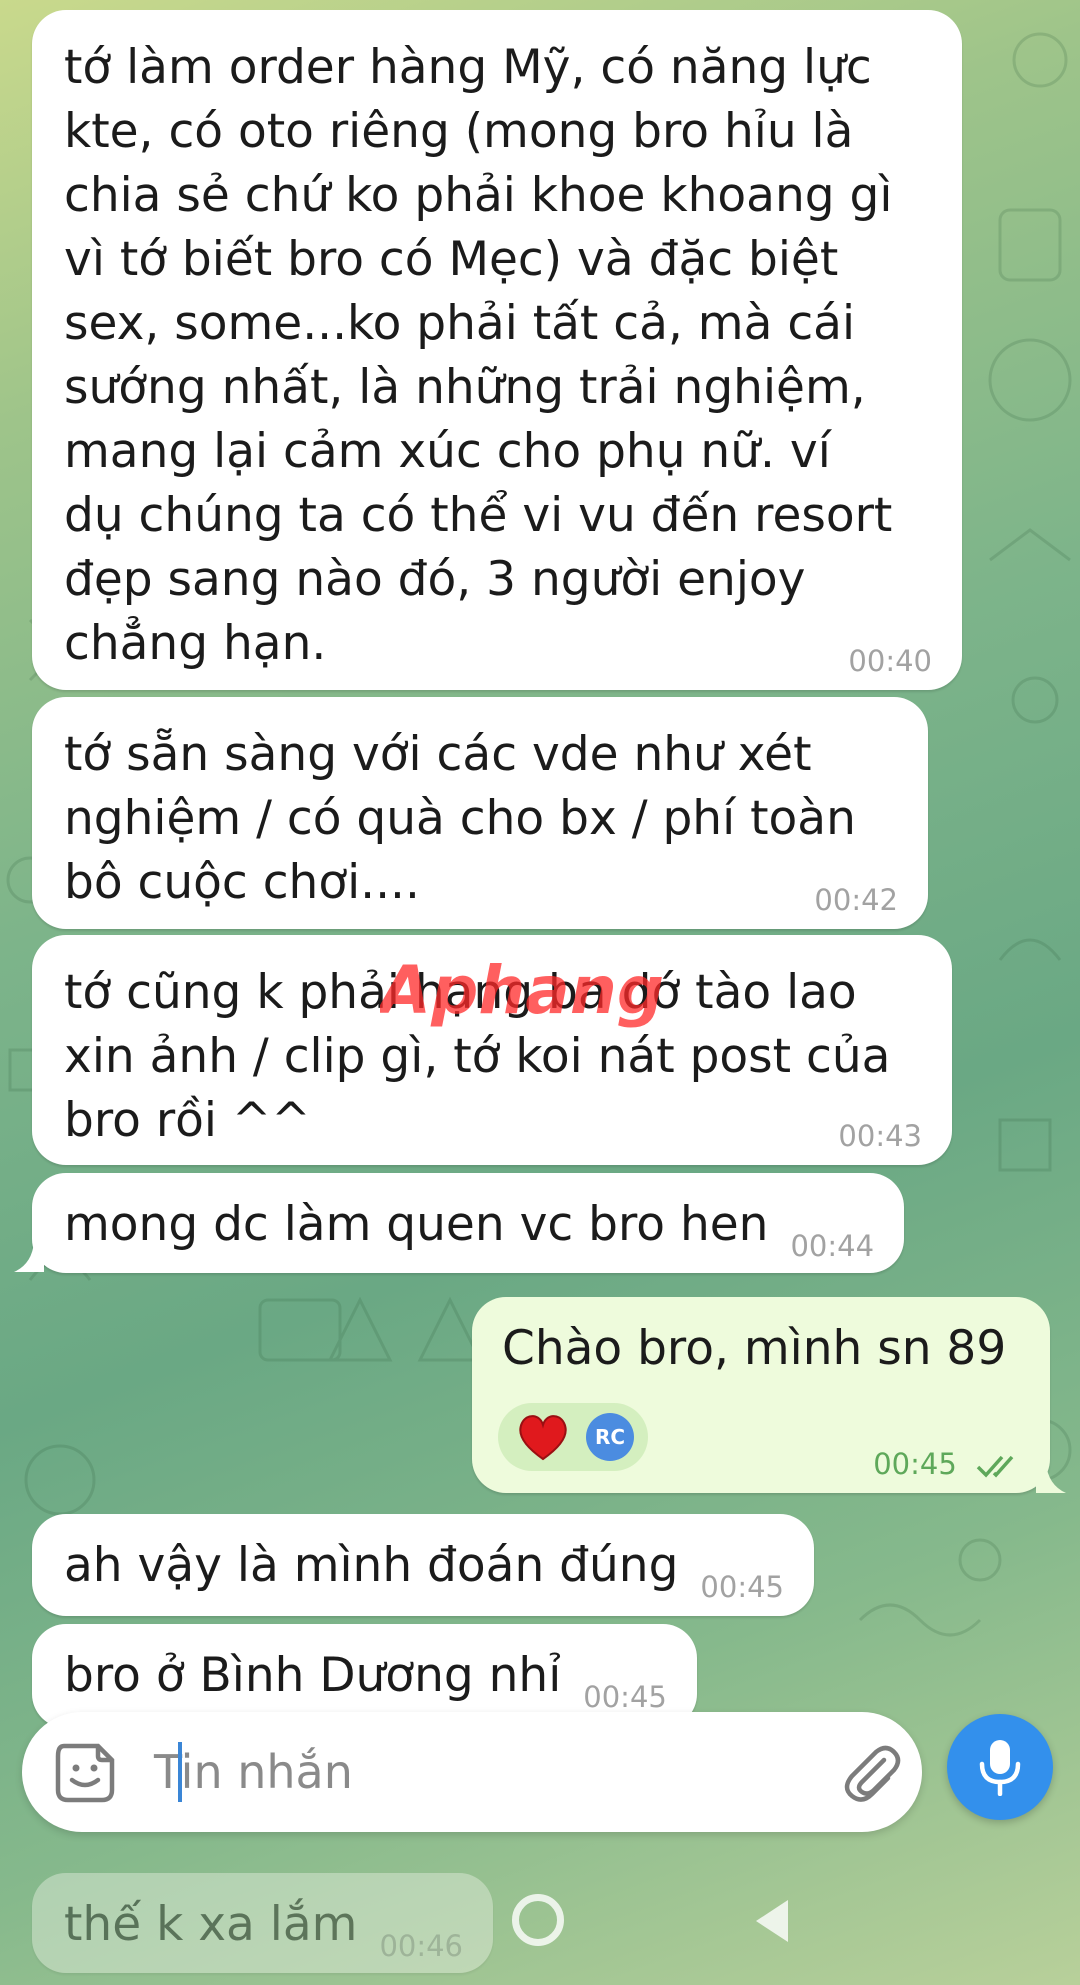 This screenshot has height=1985, width=1080. What do you see at coordinates (871, 1773) in the screenshot?
I see `attach-icon` at bounding box center [871, 1773].